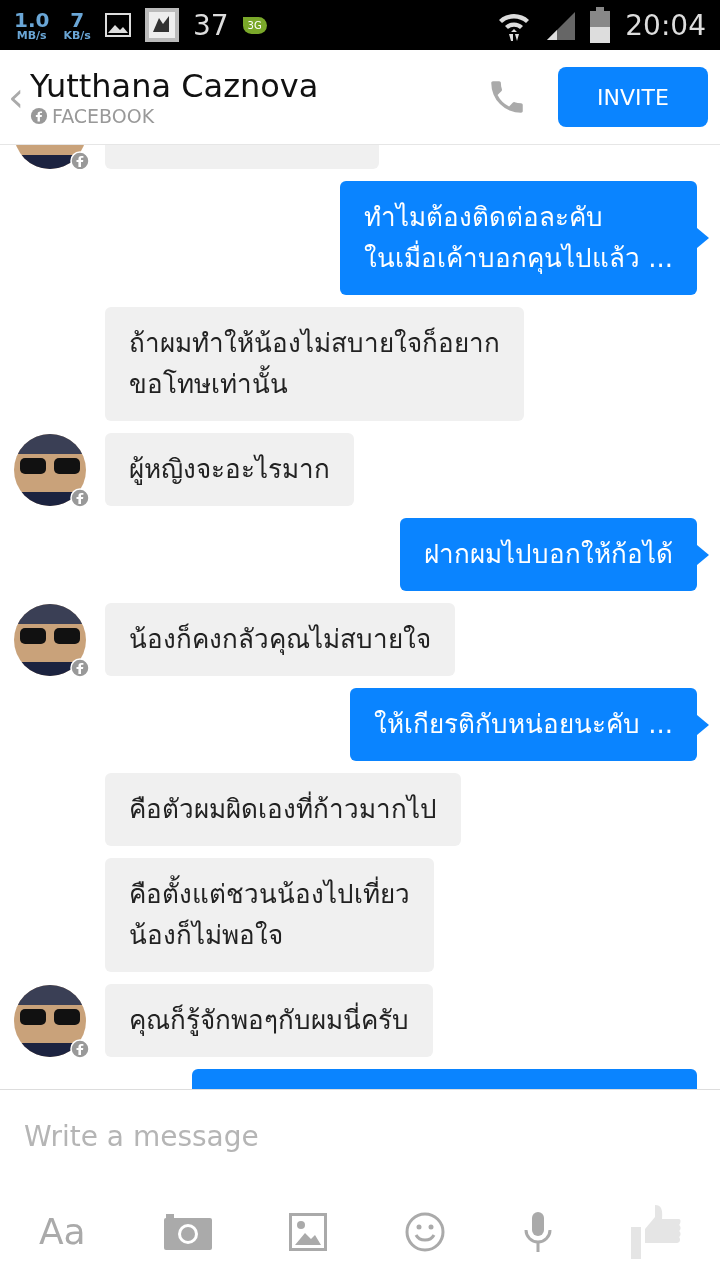  Describe the element at coordinates (656, 1231) in the screenshot. I see `thumbs-up-icon` at that location.